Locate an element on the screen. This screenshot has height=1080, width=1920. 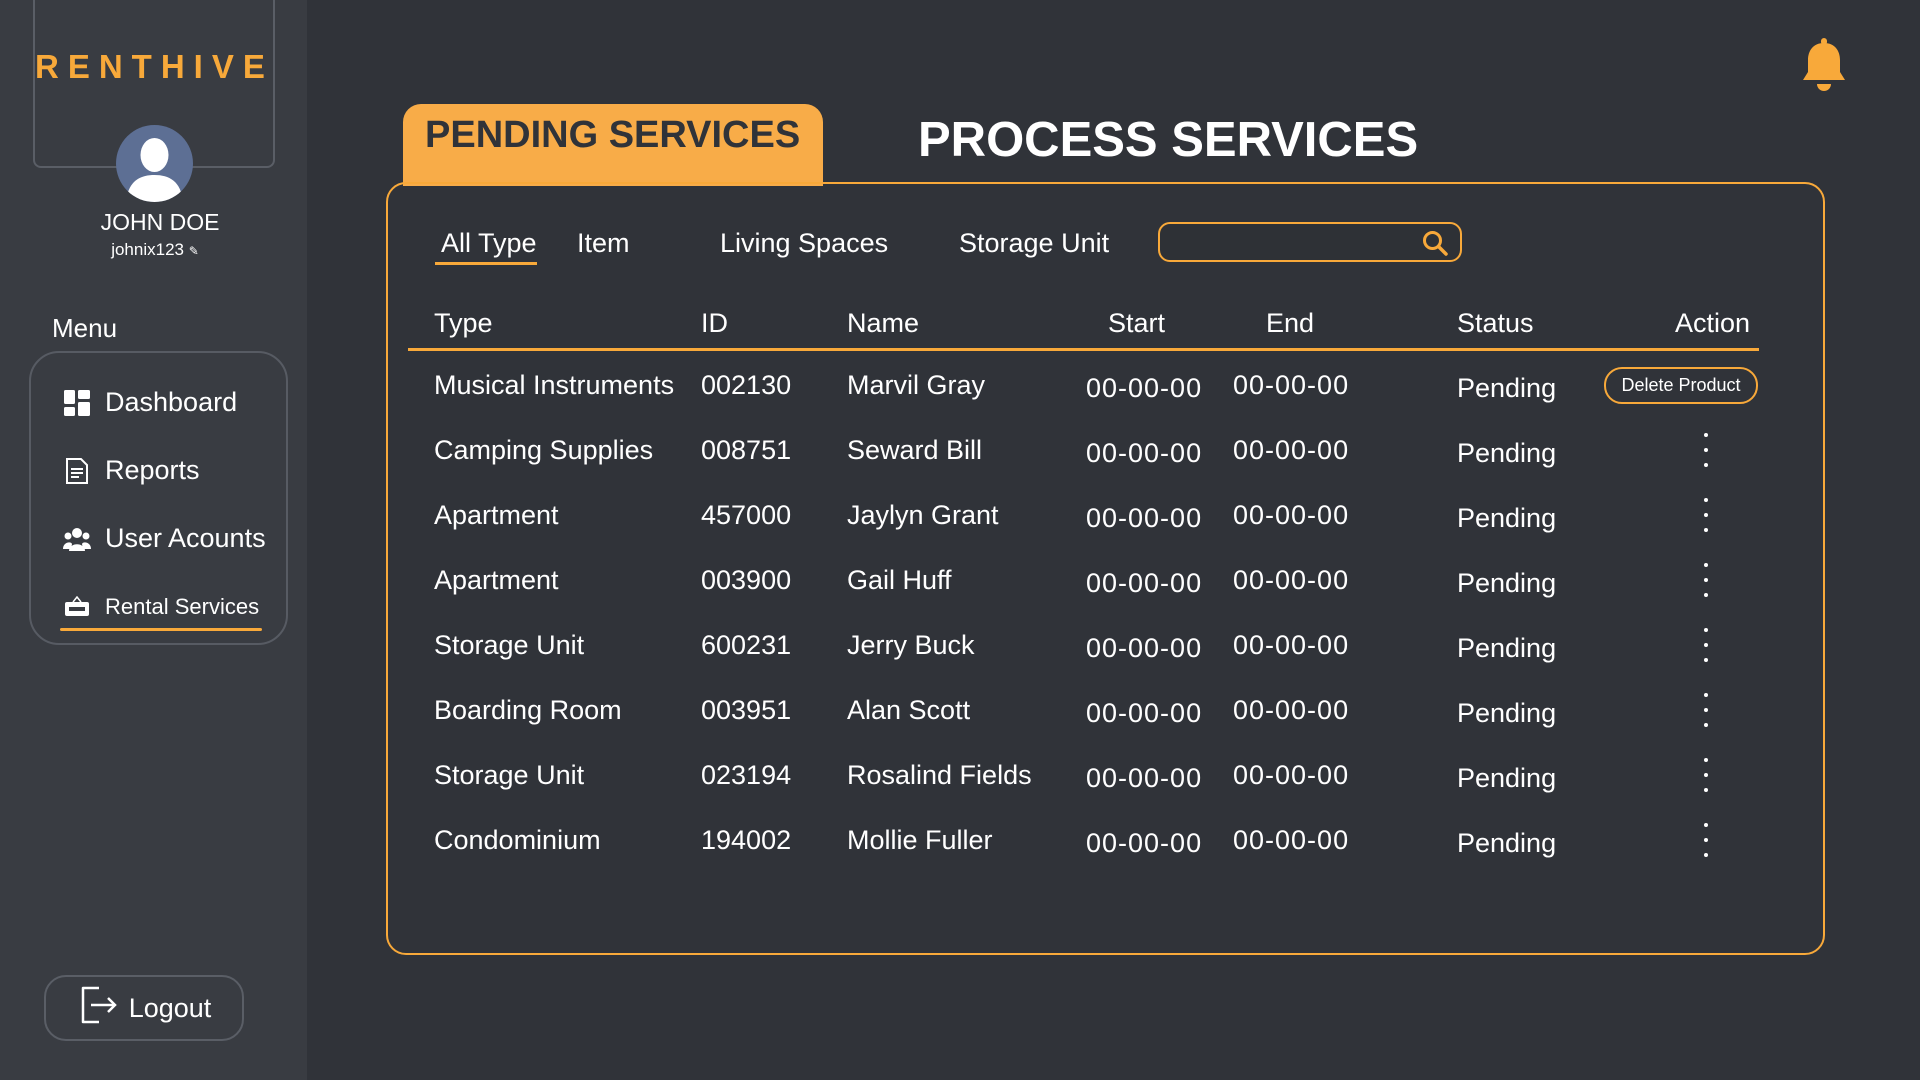
tab-process-services: PROCESS SERVICES is located at coordinates (1168, 140).